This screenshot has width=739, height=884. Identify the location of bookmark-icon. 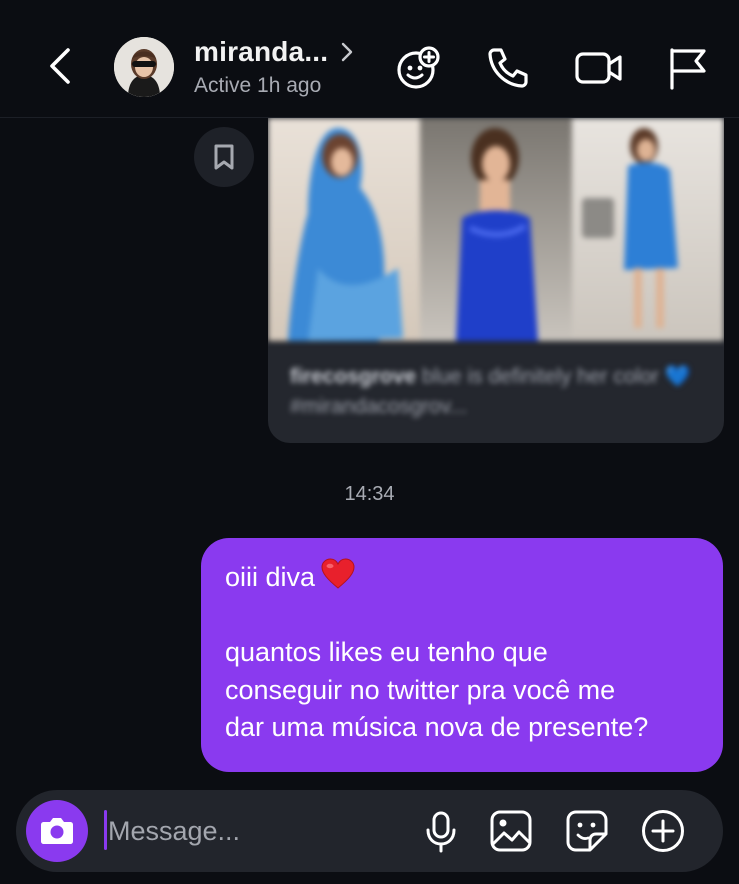
(224, 157).